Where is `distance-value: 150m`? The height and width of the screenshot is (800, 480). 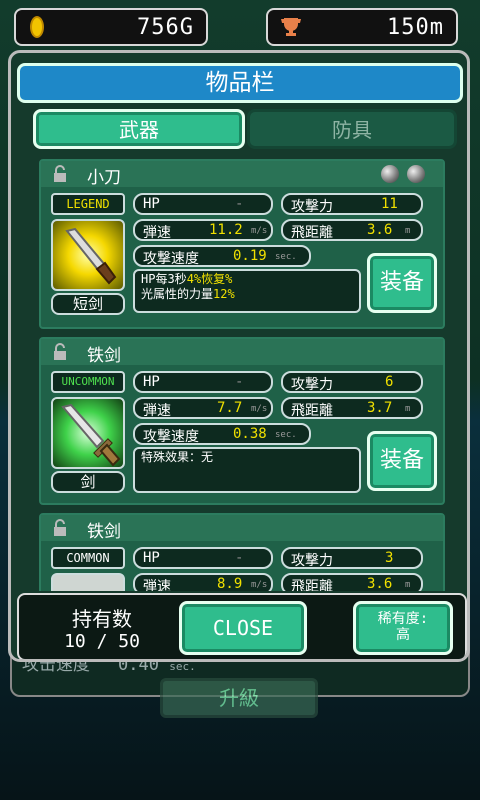
distance-value: 150m is located at coordinates (415, 27).